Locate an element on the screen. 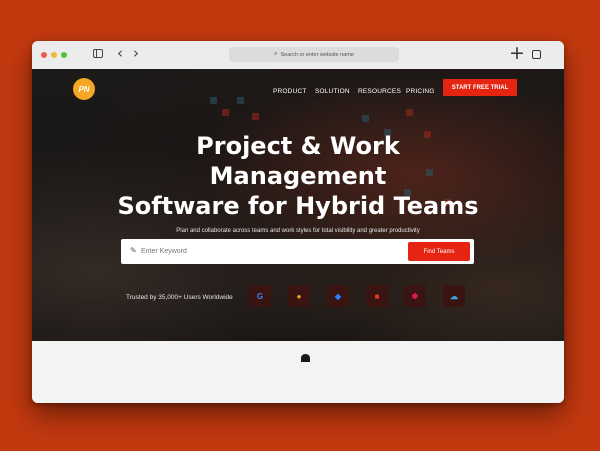  keyword-search-input is located at coordinates (266, 251).